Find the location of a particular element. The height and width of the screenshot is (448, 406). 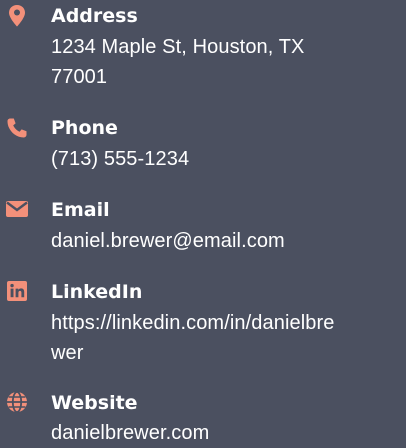

linkedin-value: https://linkedin.com/in/danielbre wer is located at coordinates (227, 338).